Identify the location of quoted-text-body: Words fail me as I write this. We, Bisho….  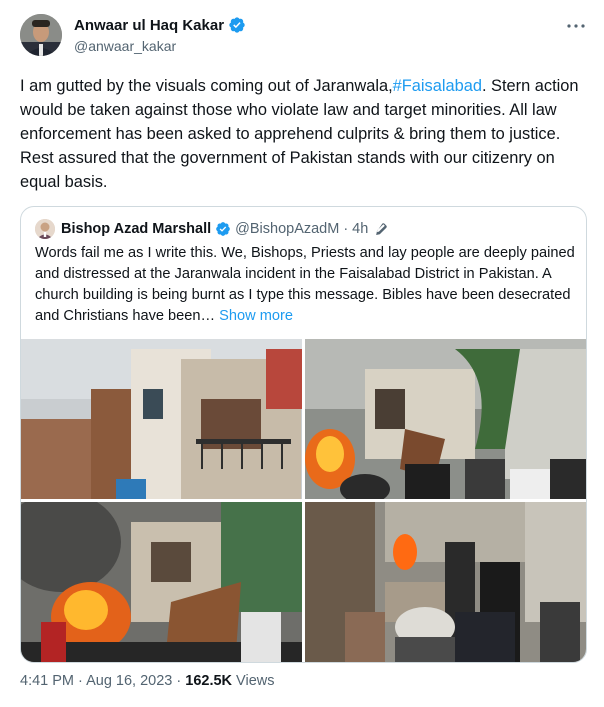
(305, 284).